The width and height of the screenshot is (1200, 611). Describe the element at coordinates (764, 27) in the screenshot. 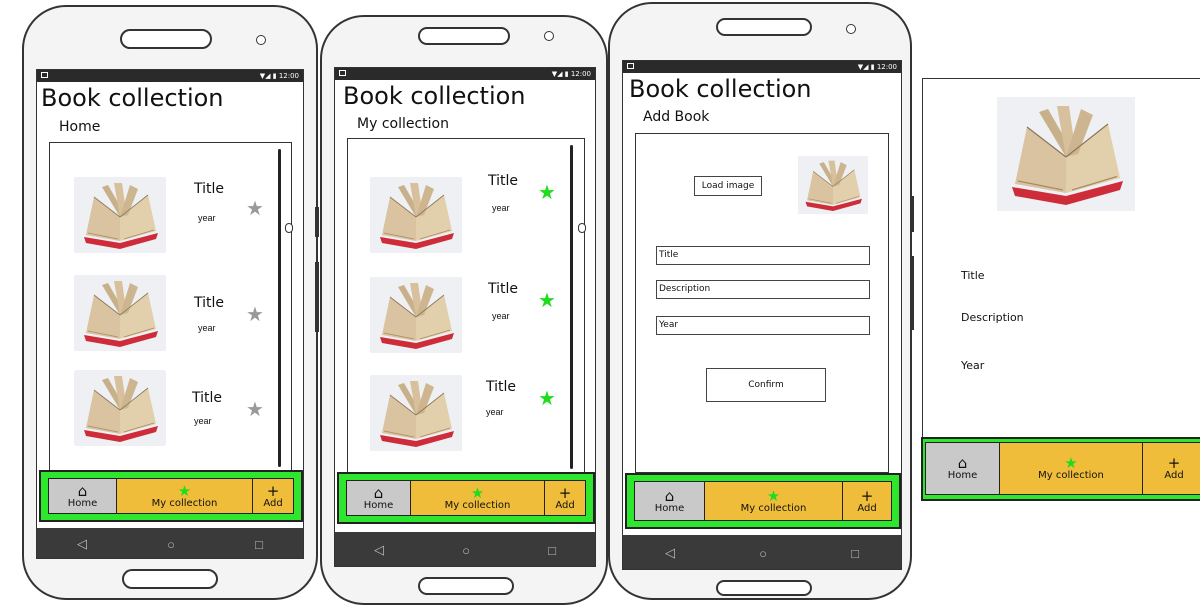

I see `phone-speaker` at that location.